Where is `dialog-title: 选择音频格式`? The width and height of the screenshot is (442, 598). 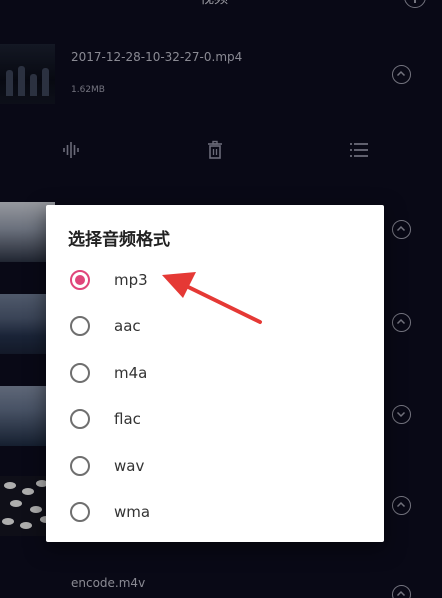 dialog-title: 选择音频格式 is located at coordinates (119, 240).